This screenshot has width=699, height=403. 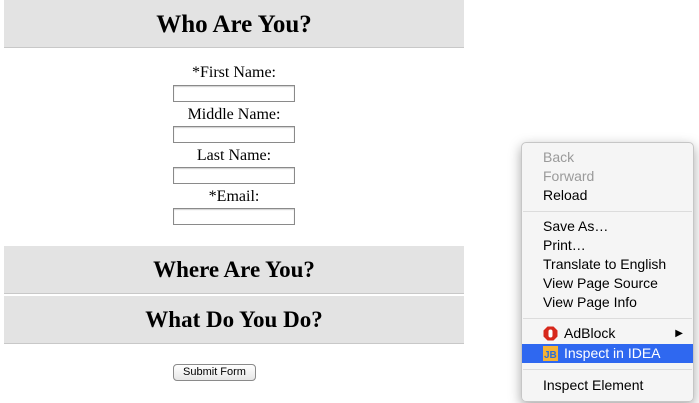 What do you see at coordinates (679, 333) in the screenshot?
I see `submenu-arrow-icon: ▶` at bounding box center [679, 333].